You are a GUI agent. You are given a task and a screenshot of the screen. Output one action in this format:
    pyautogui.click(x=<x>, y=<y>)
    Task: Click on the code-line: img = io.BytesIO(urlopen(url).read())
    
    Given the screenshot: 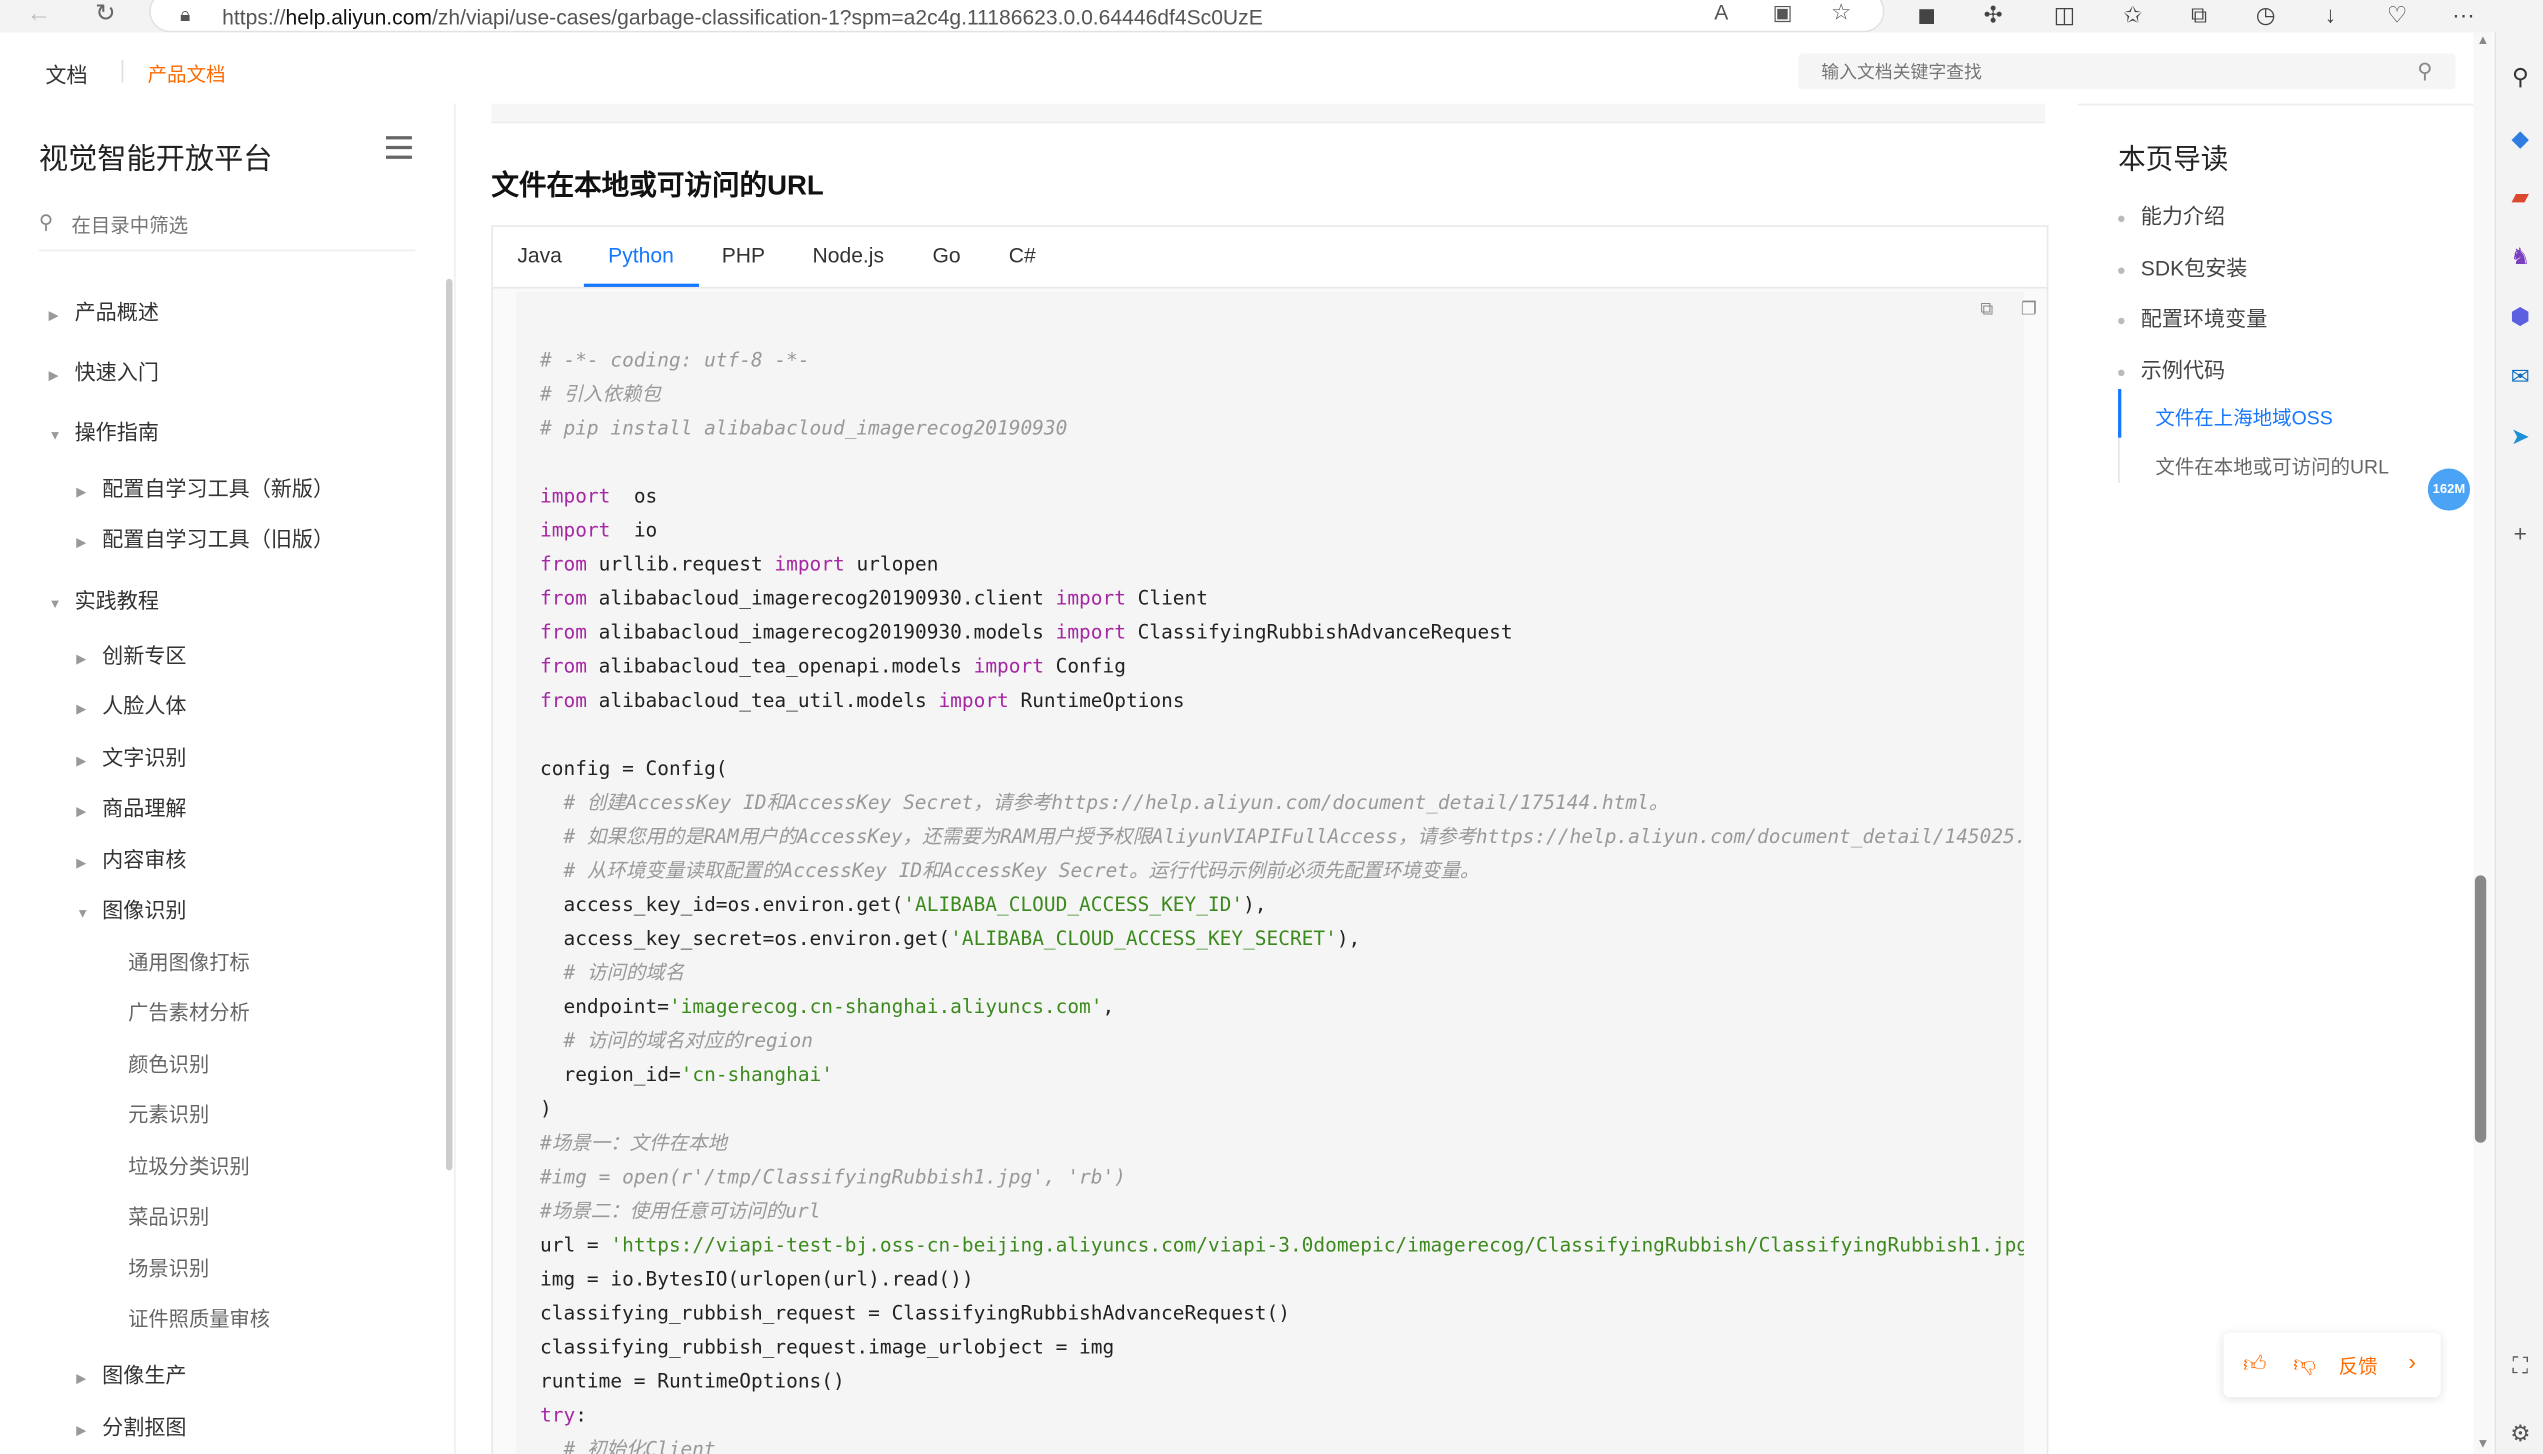 What is the action you would take?
    pyautogui.click(x=757, y=1279)
    